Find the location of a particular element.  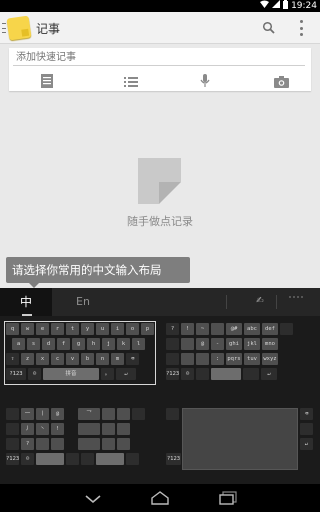

camera-icon is located at coordinates (282, 80).